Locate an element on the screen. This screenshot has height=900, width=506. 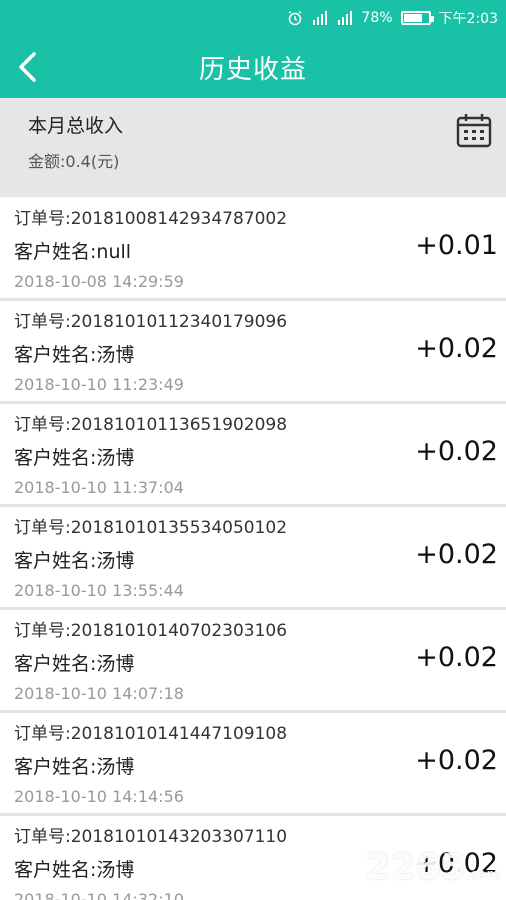
monthly-summary: 本月总收入 金额:0.4(元) is located at coordinates (253, 147).